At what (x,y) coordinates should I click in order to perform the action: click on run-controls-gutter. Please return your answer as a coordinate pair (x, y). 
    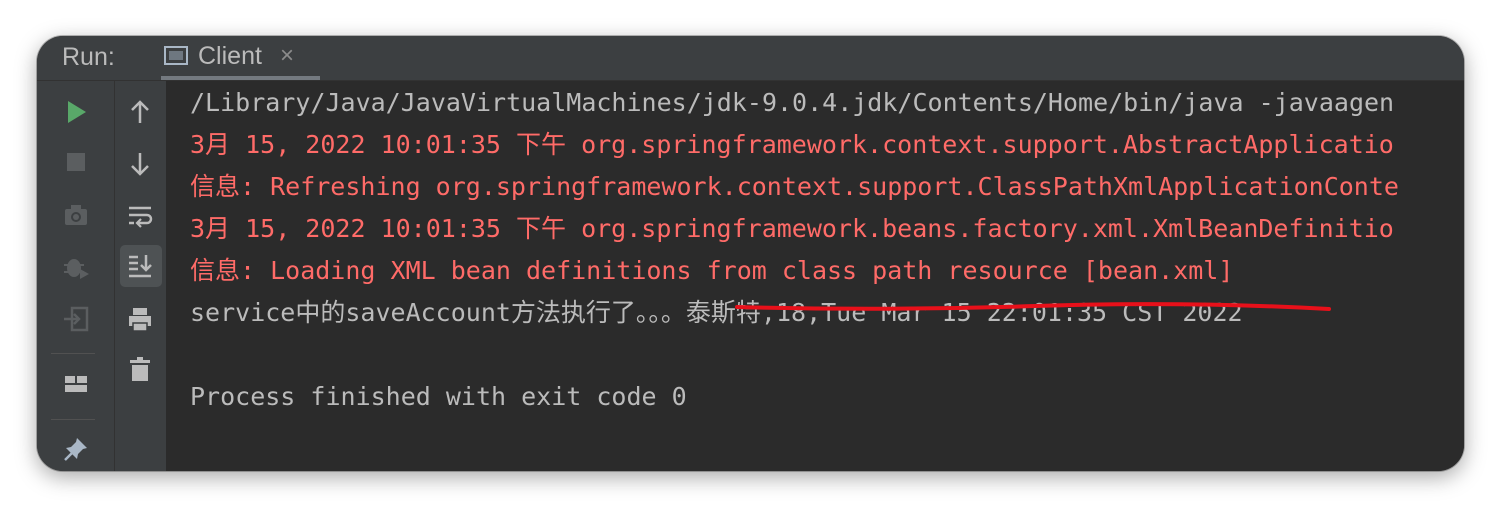
    Looking at the image, I should click on (75, 276).